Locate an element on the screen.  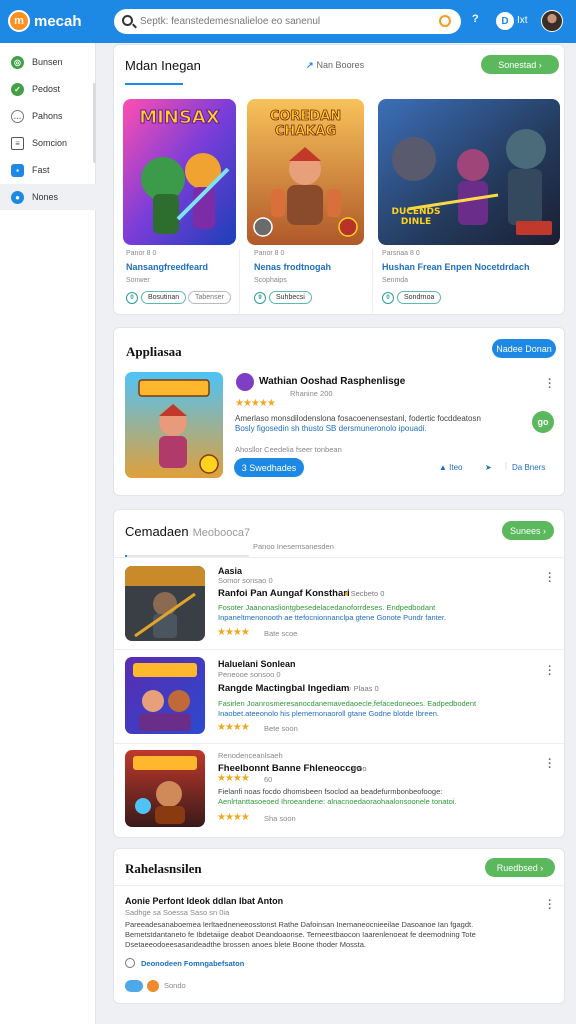
app-logo: m is located at coordinates (19, 21).